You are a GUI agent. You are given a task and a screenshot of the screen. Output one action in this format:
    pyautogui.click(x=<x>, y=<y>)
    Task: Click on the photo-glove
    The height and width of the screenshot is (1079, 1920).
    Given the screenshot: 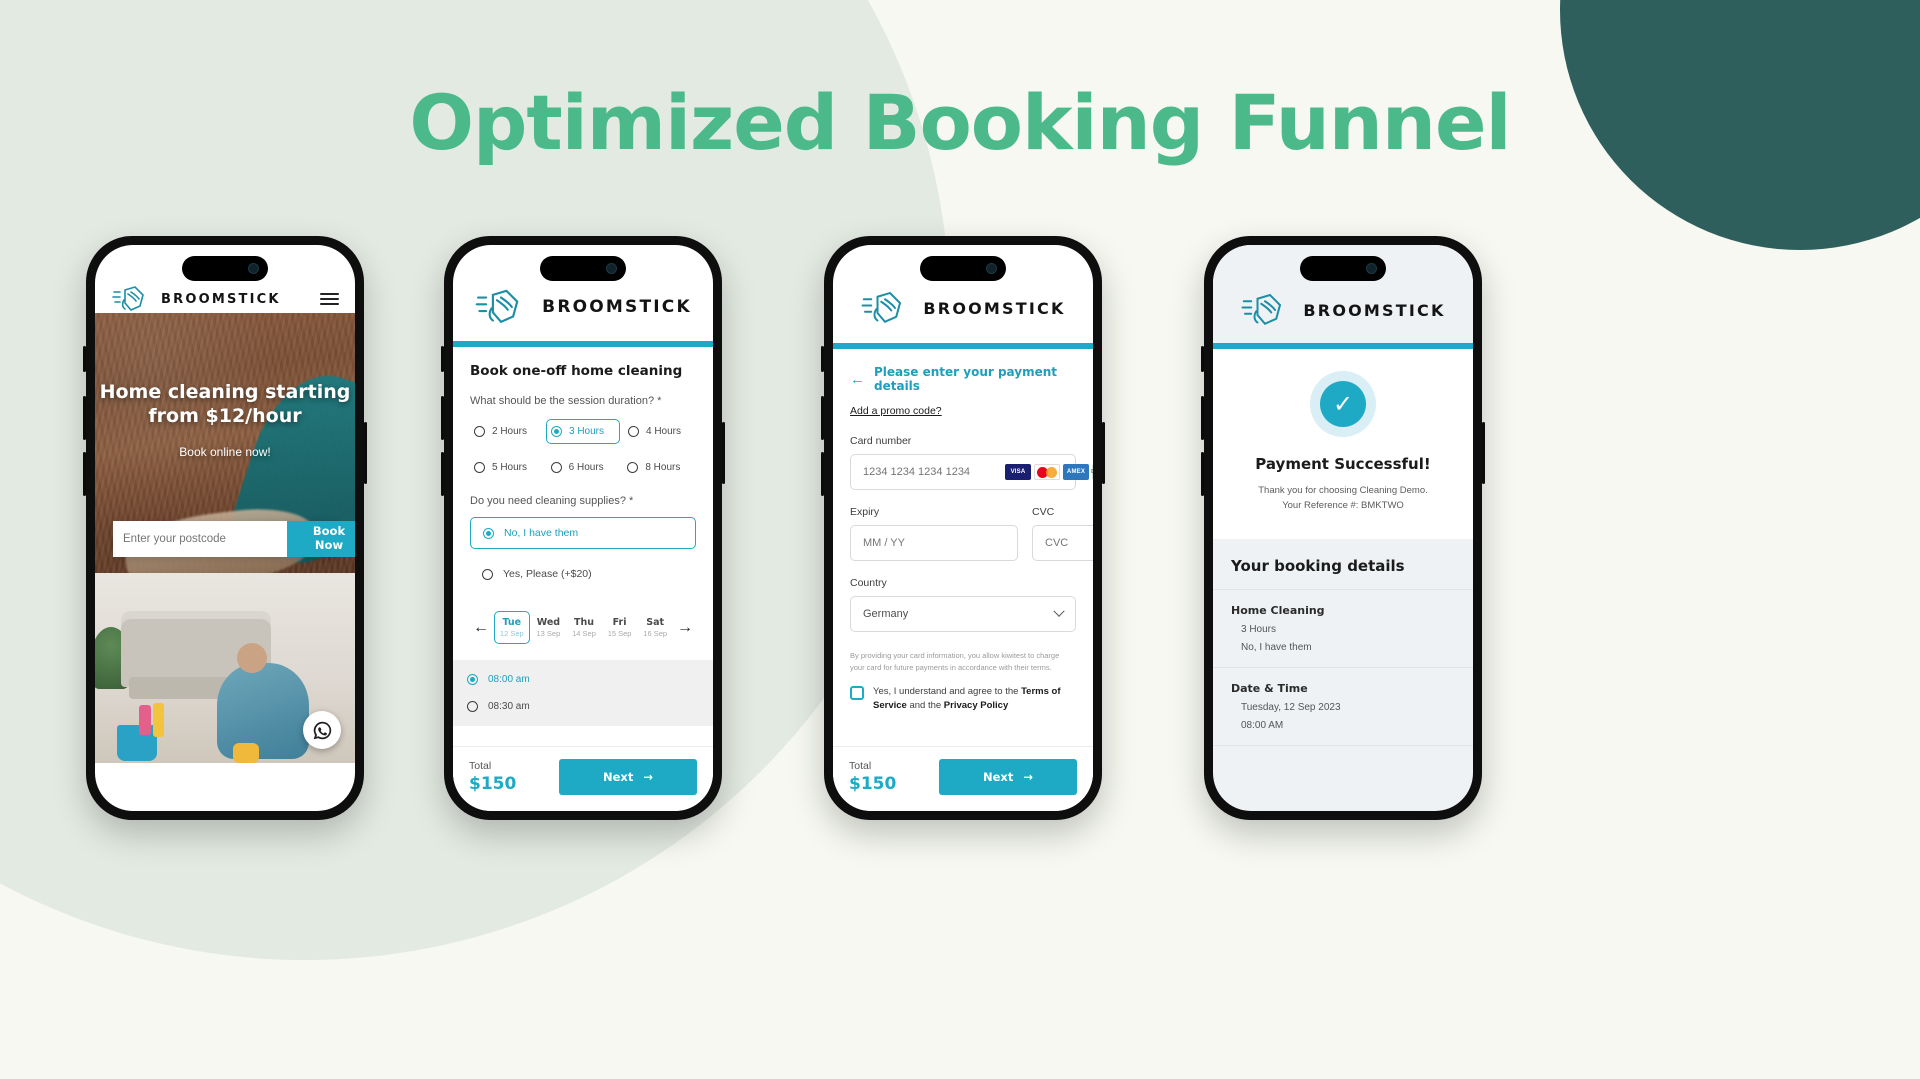 What is the action you would take?
    pyautogui.click(x=246, y=753)
    